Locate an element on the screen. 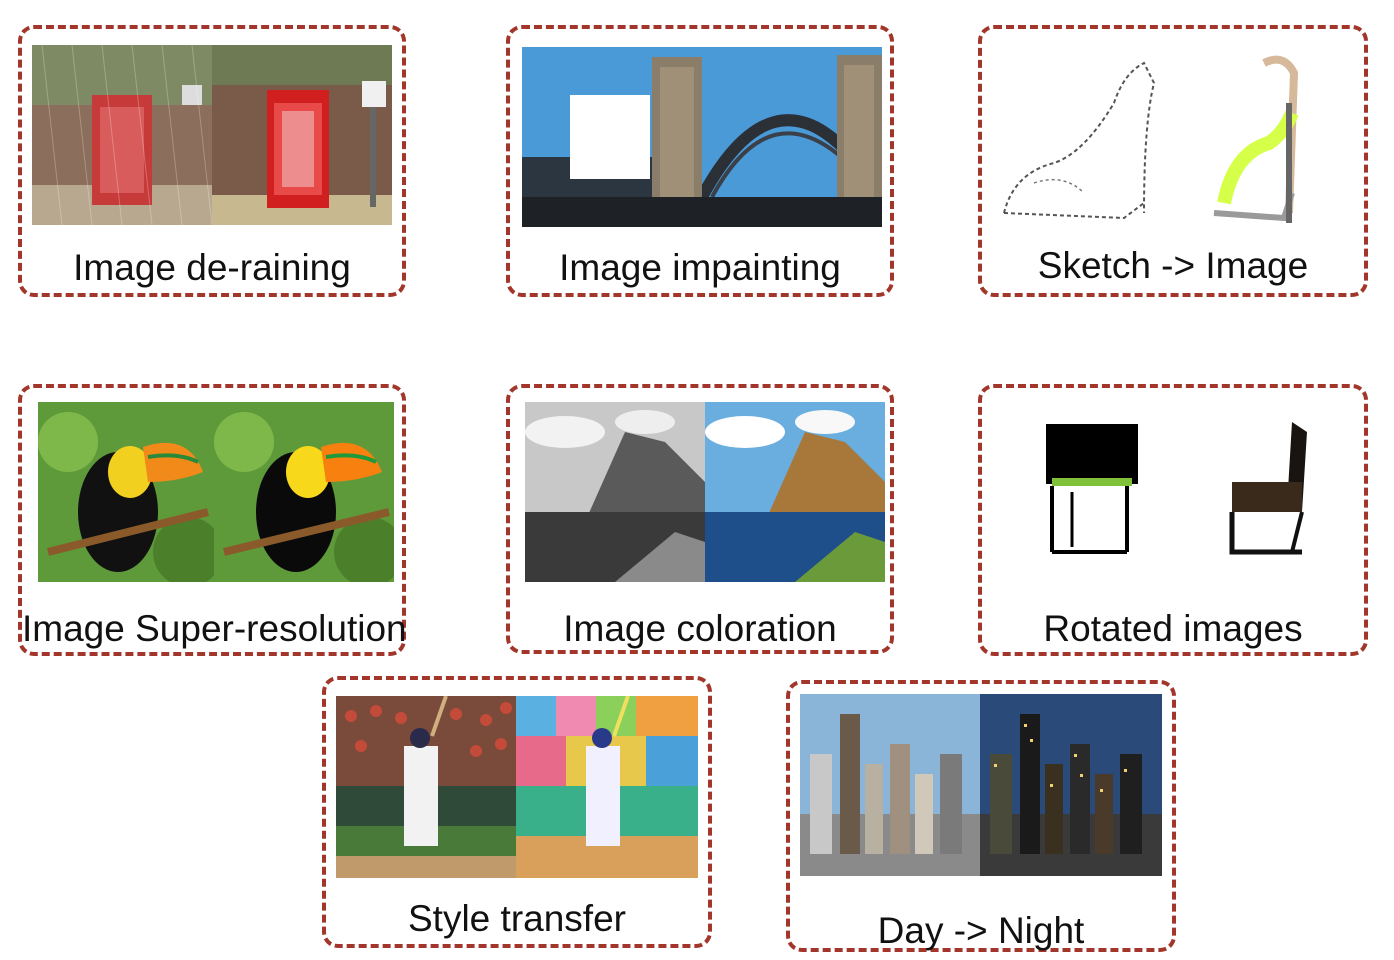 The width and height of the screenshot is (1394, 960). daynight-output-image is located at coordinates (1071, 785).